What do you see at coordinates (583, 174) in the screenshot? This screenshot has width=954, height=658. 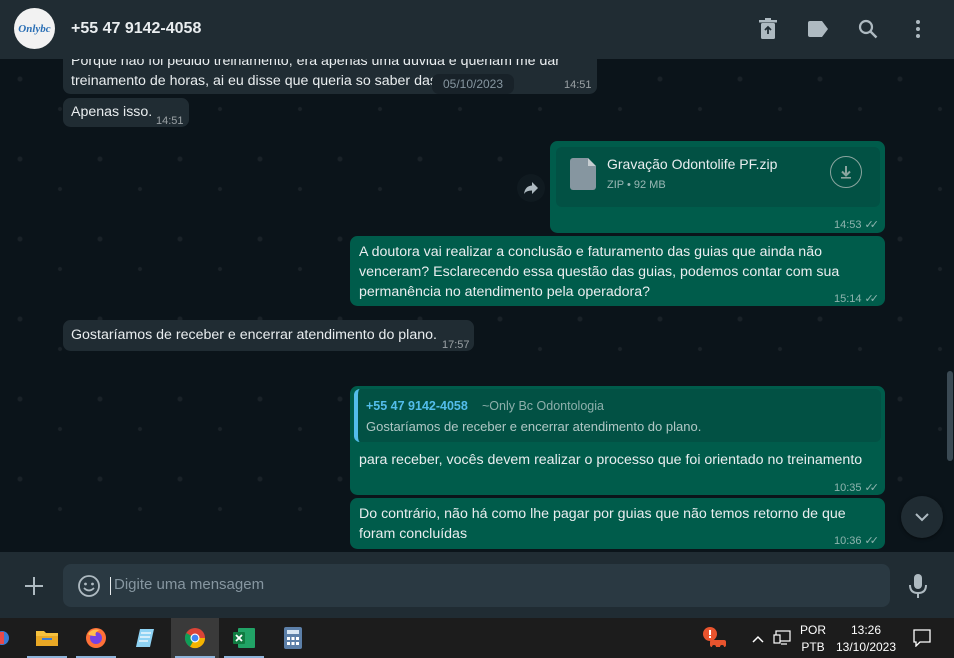 I see `file-icon` at bounding box center [583, 174].